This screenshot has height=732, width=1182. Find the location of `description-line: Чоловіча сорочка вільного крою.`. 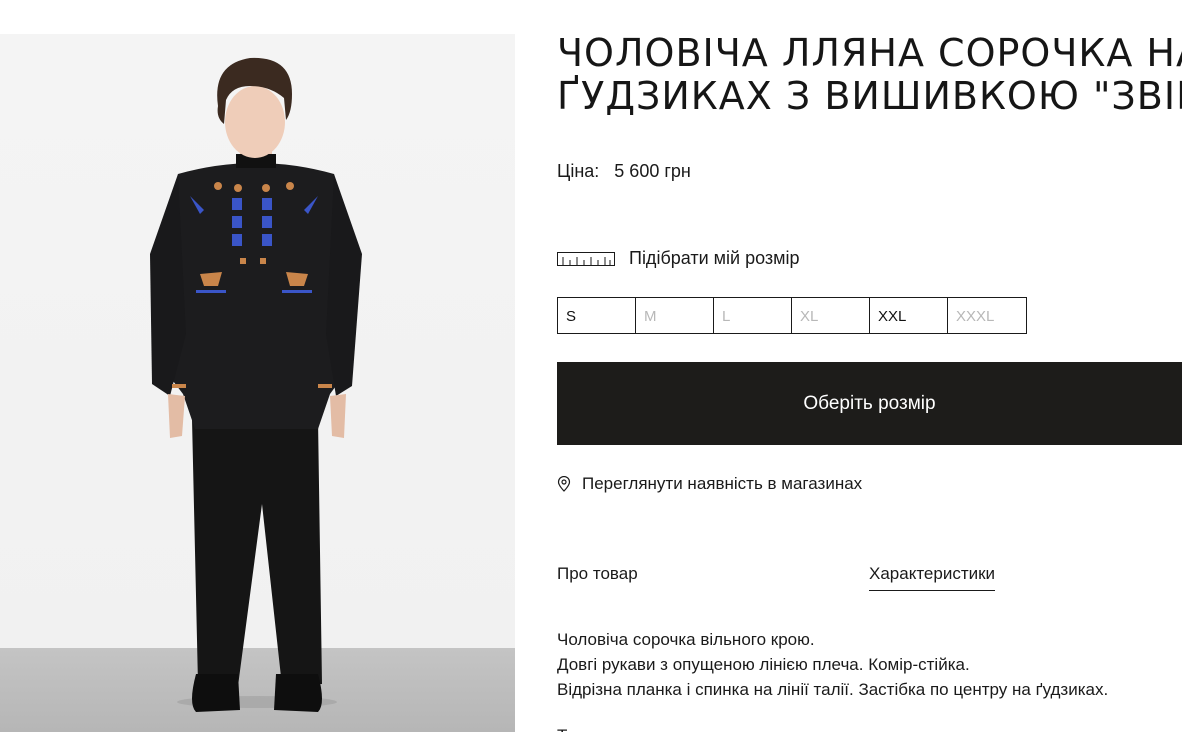

description-line: Чоловіча сорочка вільного крою. is located at coordinates (686, 639).